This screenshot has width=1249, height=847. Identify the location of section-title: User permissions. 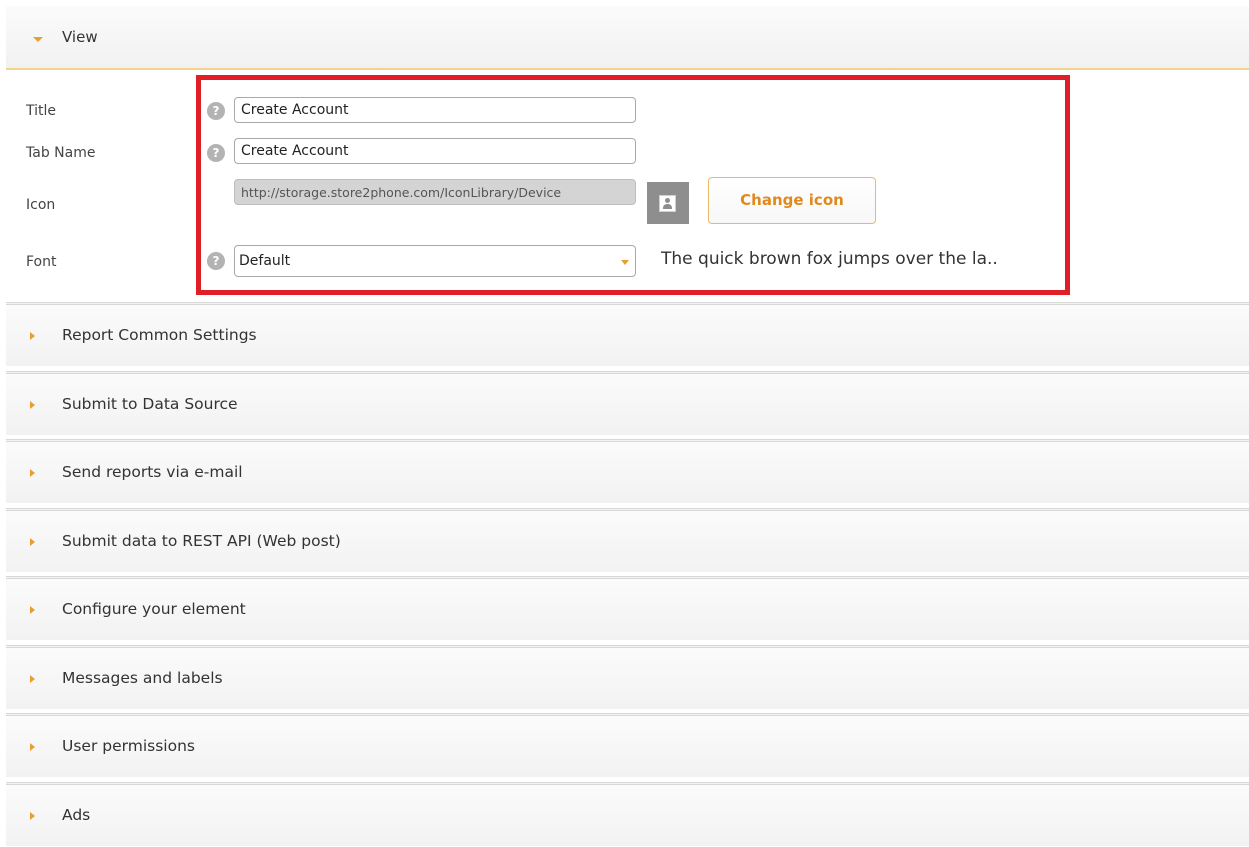
(128, 746).